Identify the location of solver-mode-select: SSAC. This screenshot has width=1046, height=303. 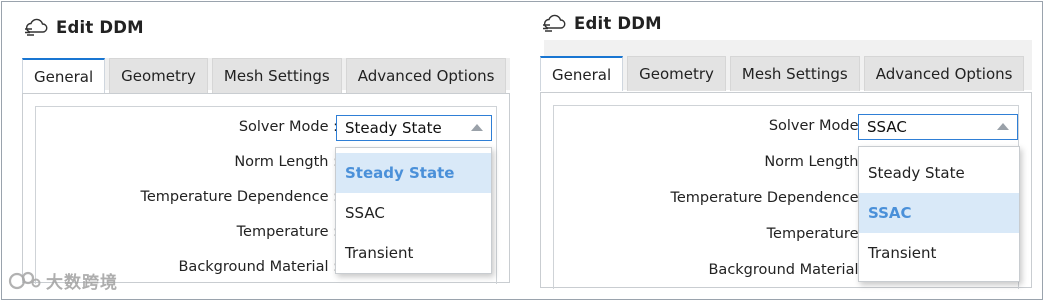
(938, 127).